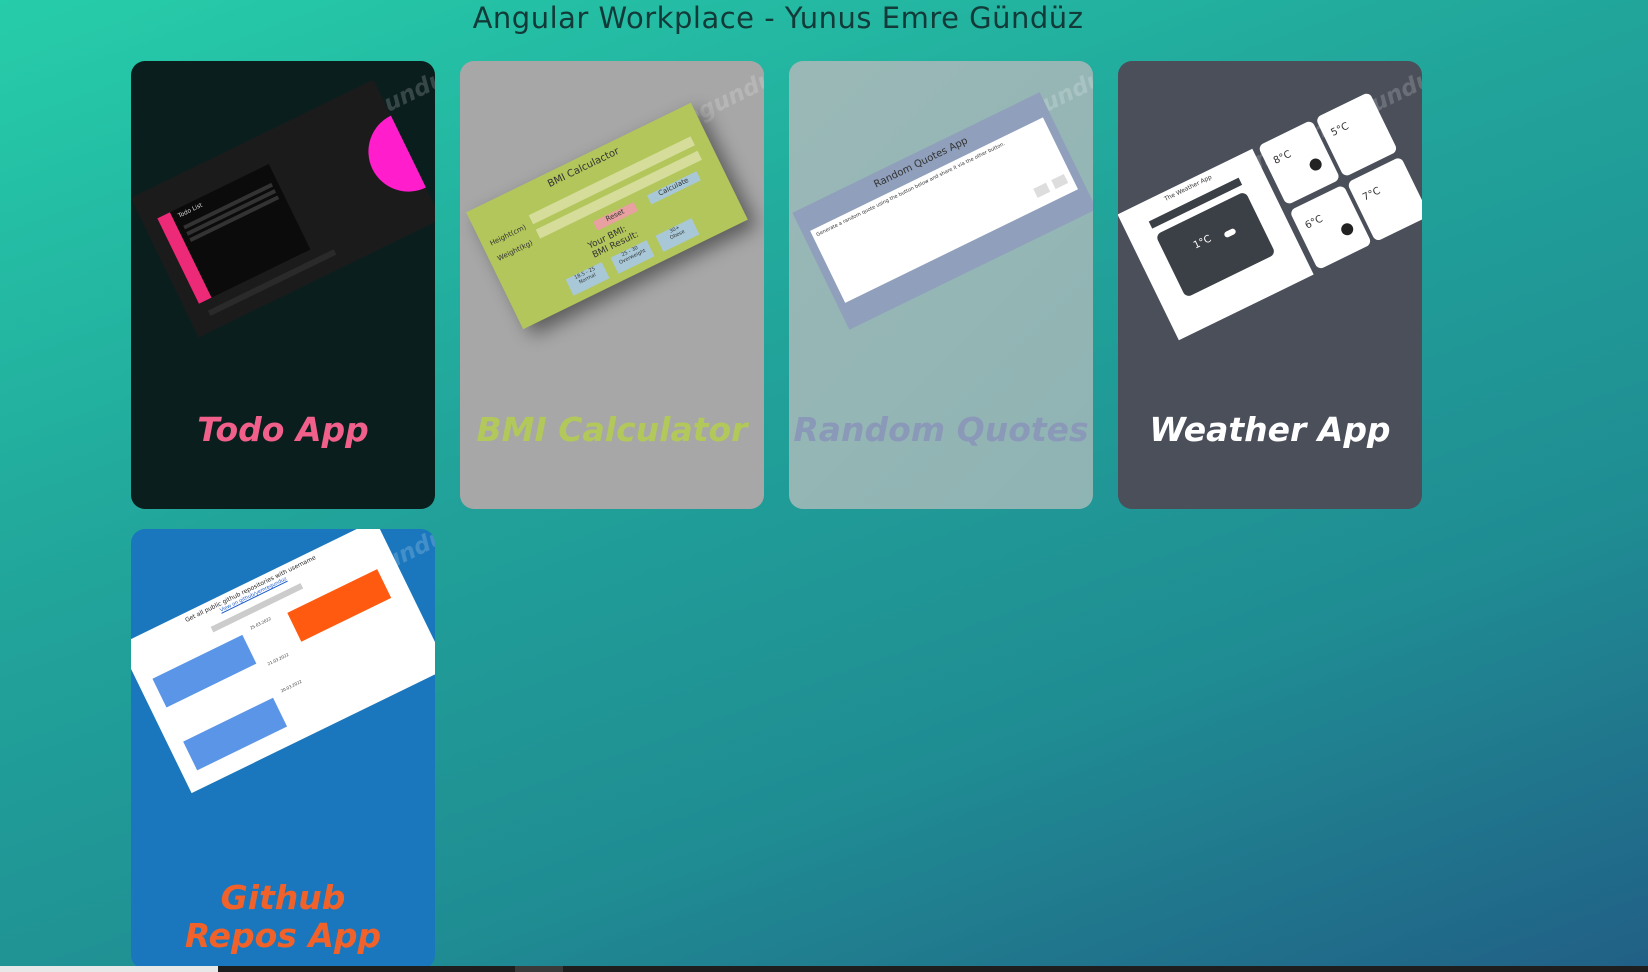  Describe the element at coordinates (1282, 157) in the screenshot. I see `weather-t1: 8°C` at that location.